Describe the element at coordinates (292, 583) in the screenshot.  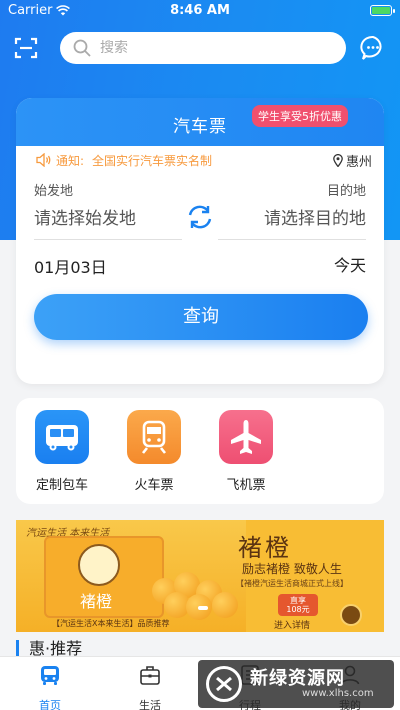
I see `banner-subtitle: 【褚橙汽运生活商城正式上线】` at that location.